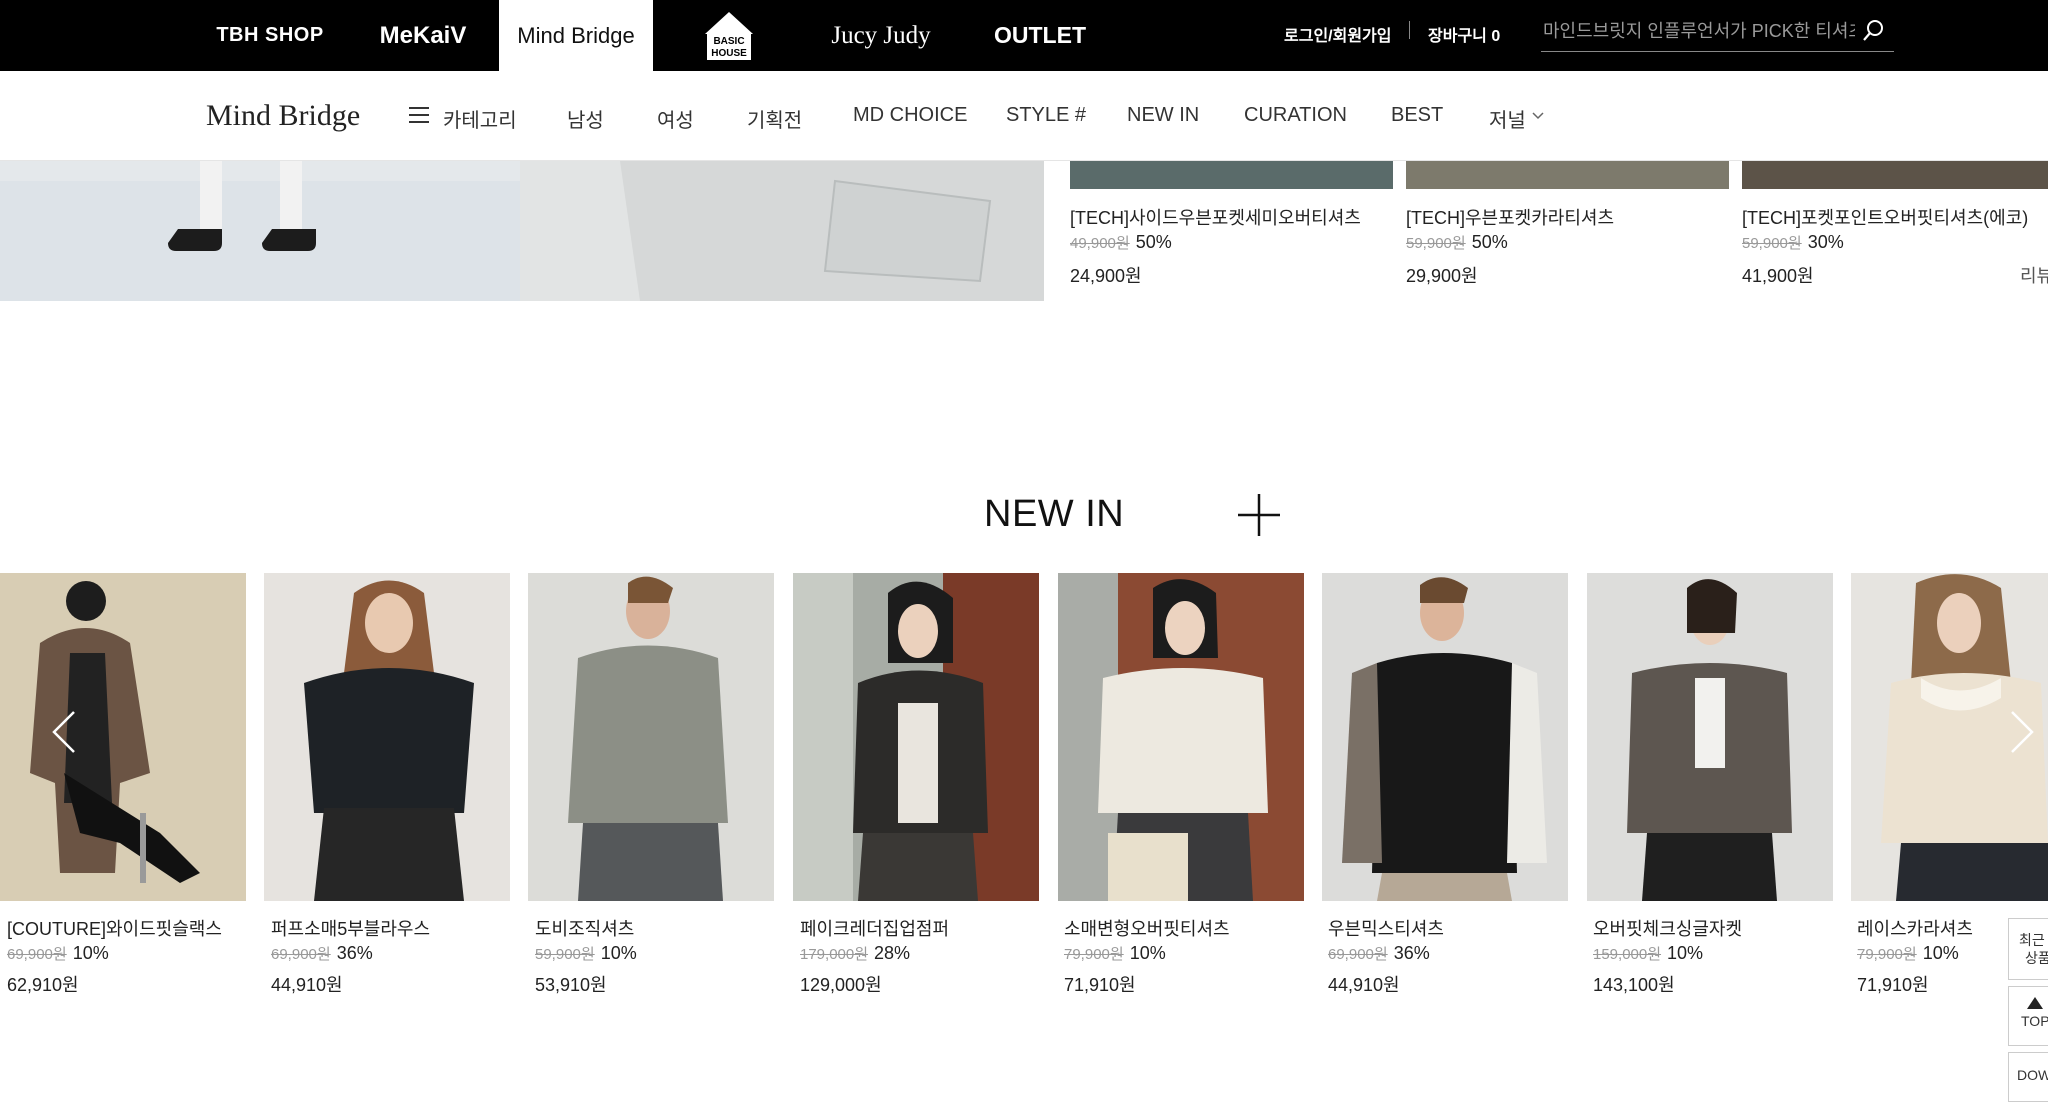  Describe the element at coordinates (350, 928) in the screenshot. I see `product-name-2: 퍼프소매5부블라우스` at that location.